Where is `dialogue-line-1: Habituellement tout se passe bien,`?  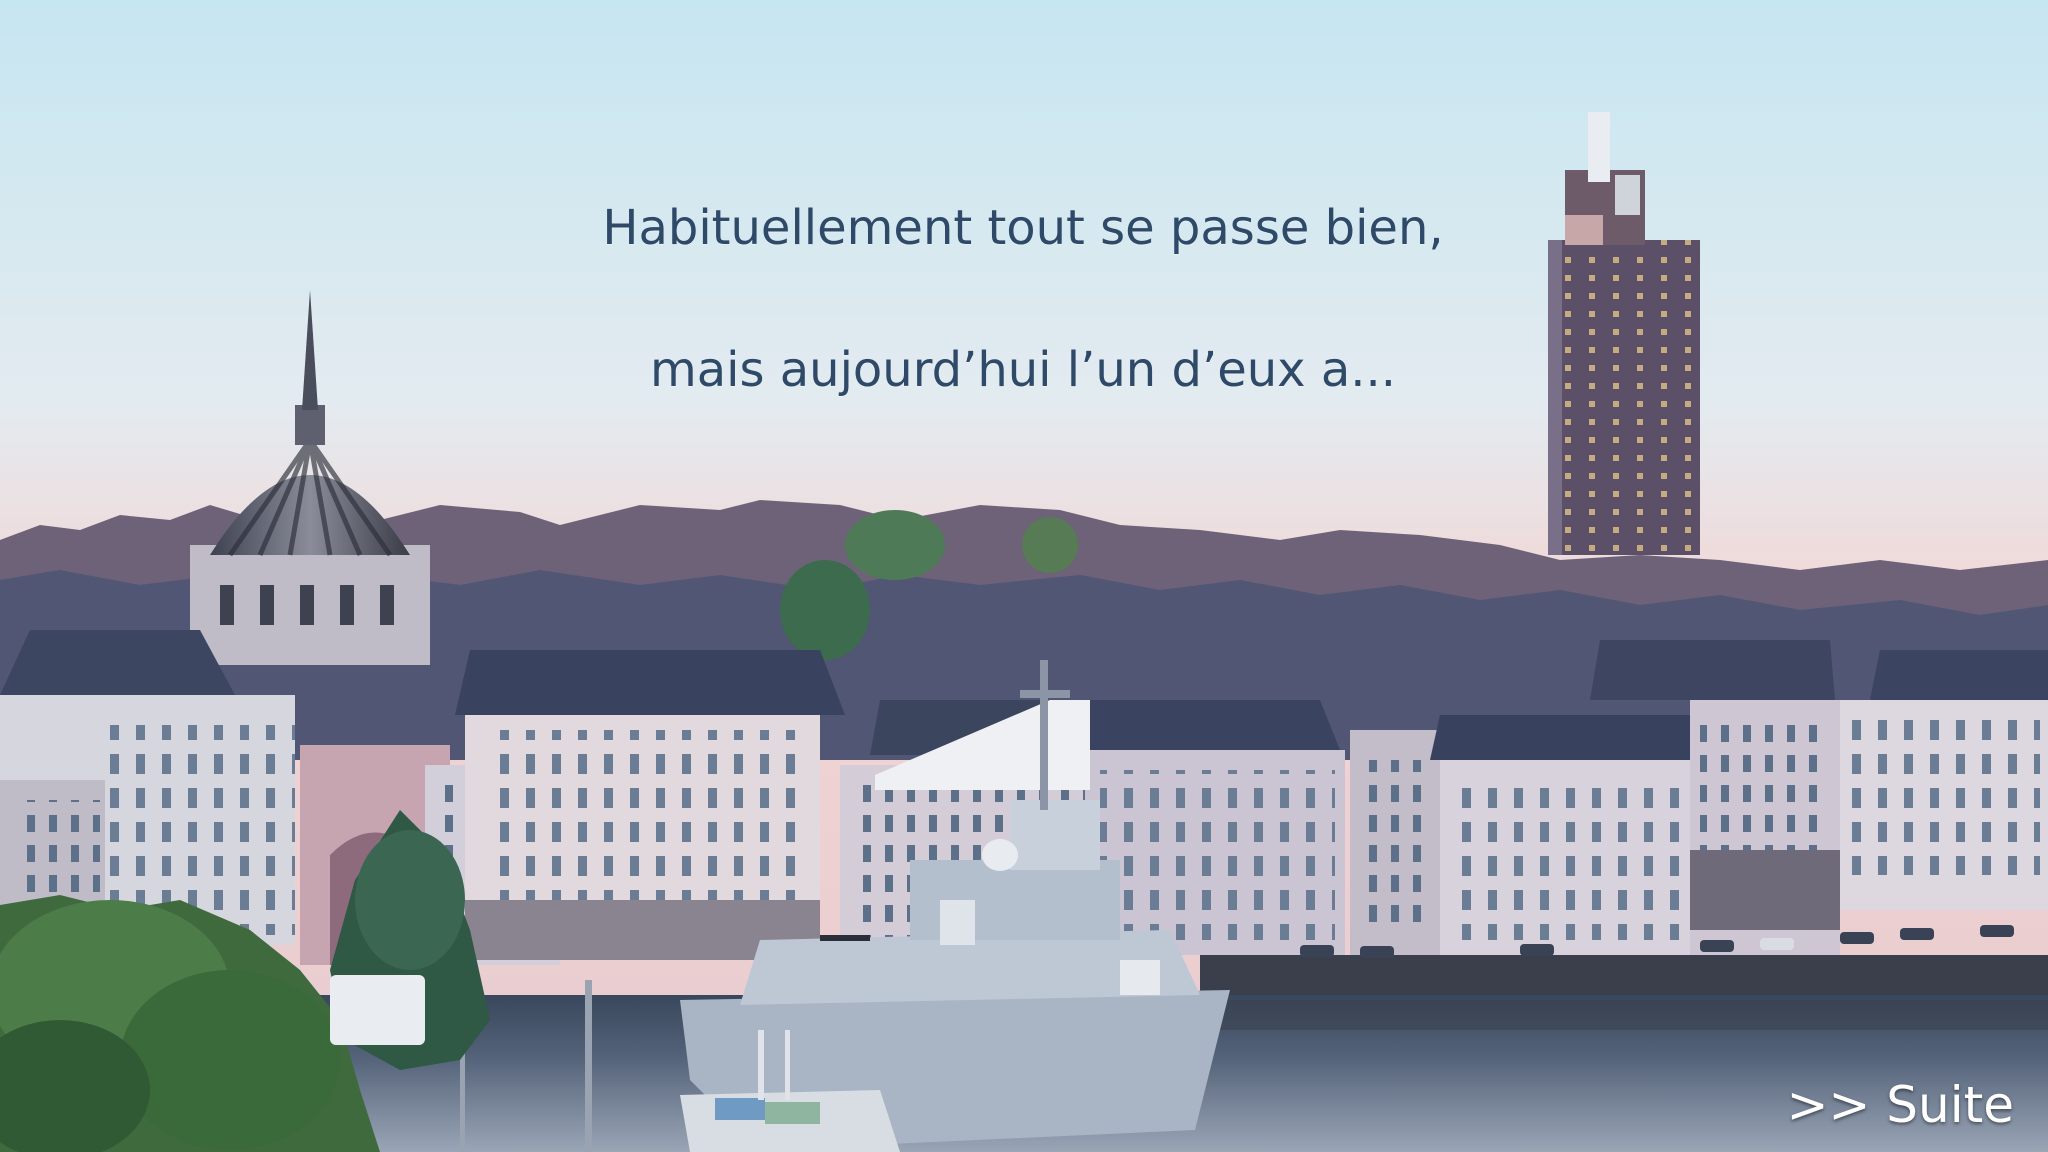
dialogue-line-1: Habituellement tout se passe bien, is located at coordinates (1023, 228).